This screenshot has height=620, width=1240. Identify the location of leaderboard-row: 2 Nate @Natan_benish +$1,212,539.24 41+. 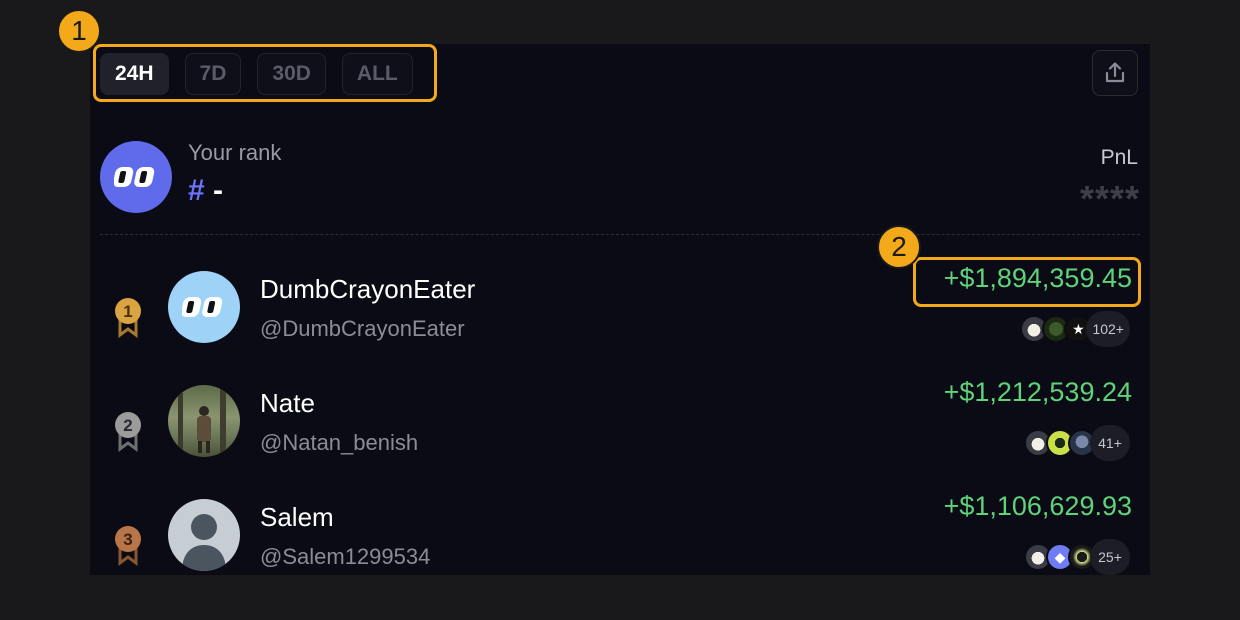
(620, 431).